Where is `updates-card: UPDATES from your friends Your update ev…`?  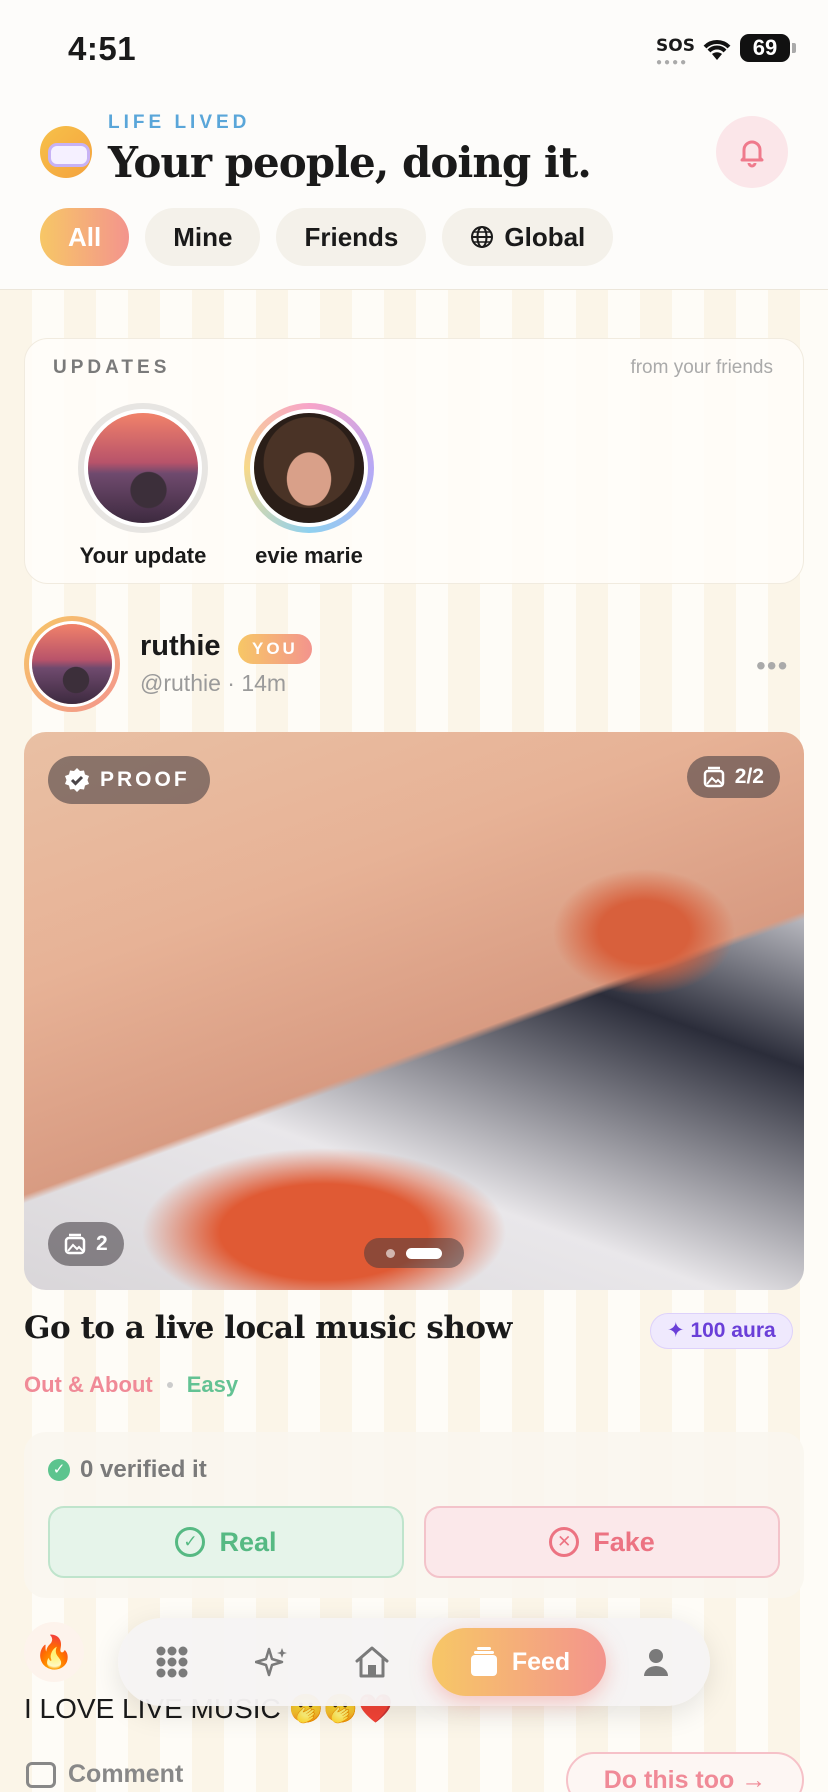 updates-card: UPDATES from your friends Your update ev… is located at coordinates (414, 461).